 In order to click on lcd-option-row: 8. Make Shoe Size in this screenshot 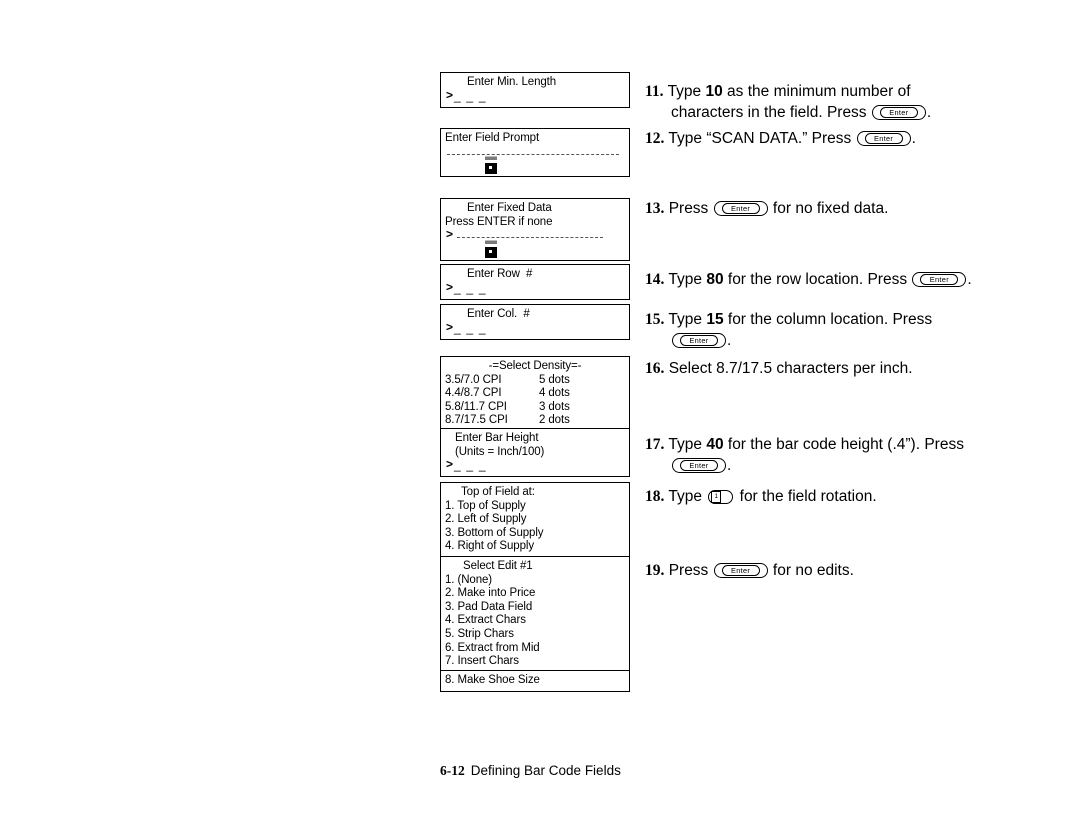, I will do `click(535, 681)`.